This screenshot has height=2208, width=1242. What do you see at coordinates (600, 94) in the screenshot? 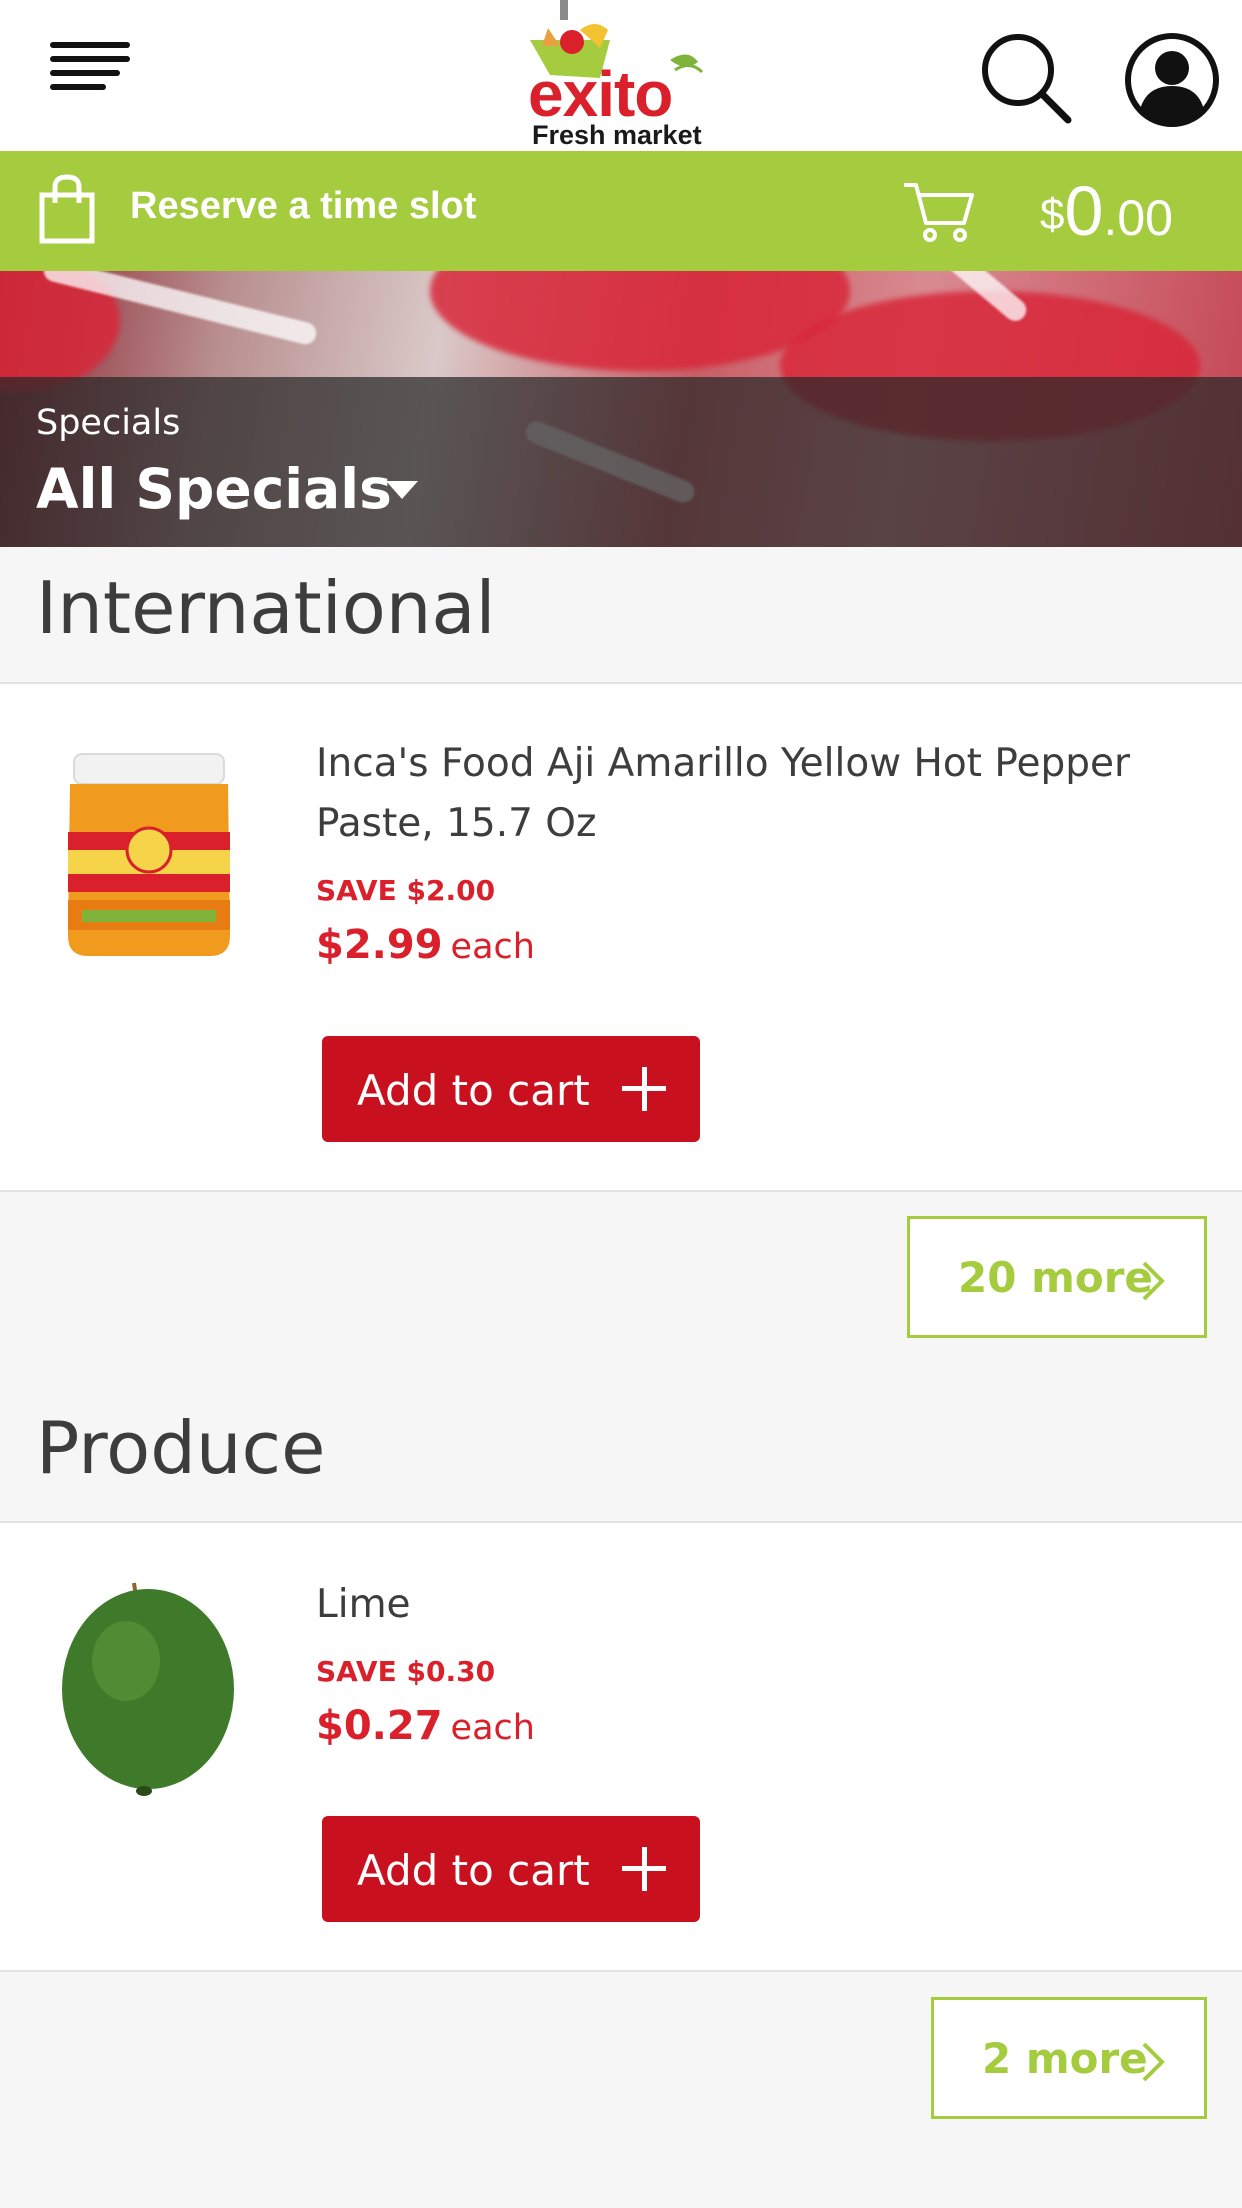
I see `logo-text: exito` at bounding box center [600, 94].